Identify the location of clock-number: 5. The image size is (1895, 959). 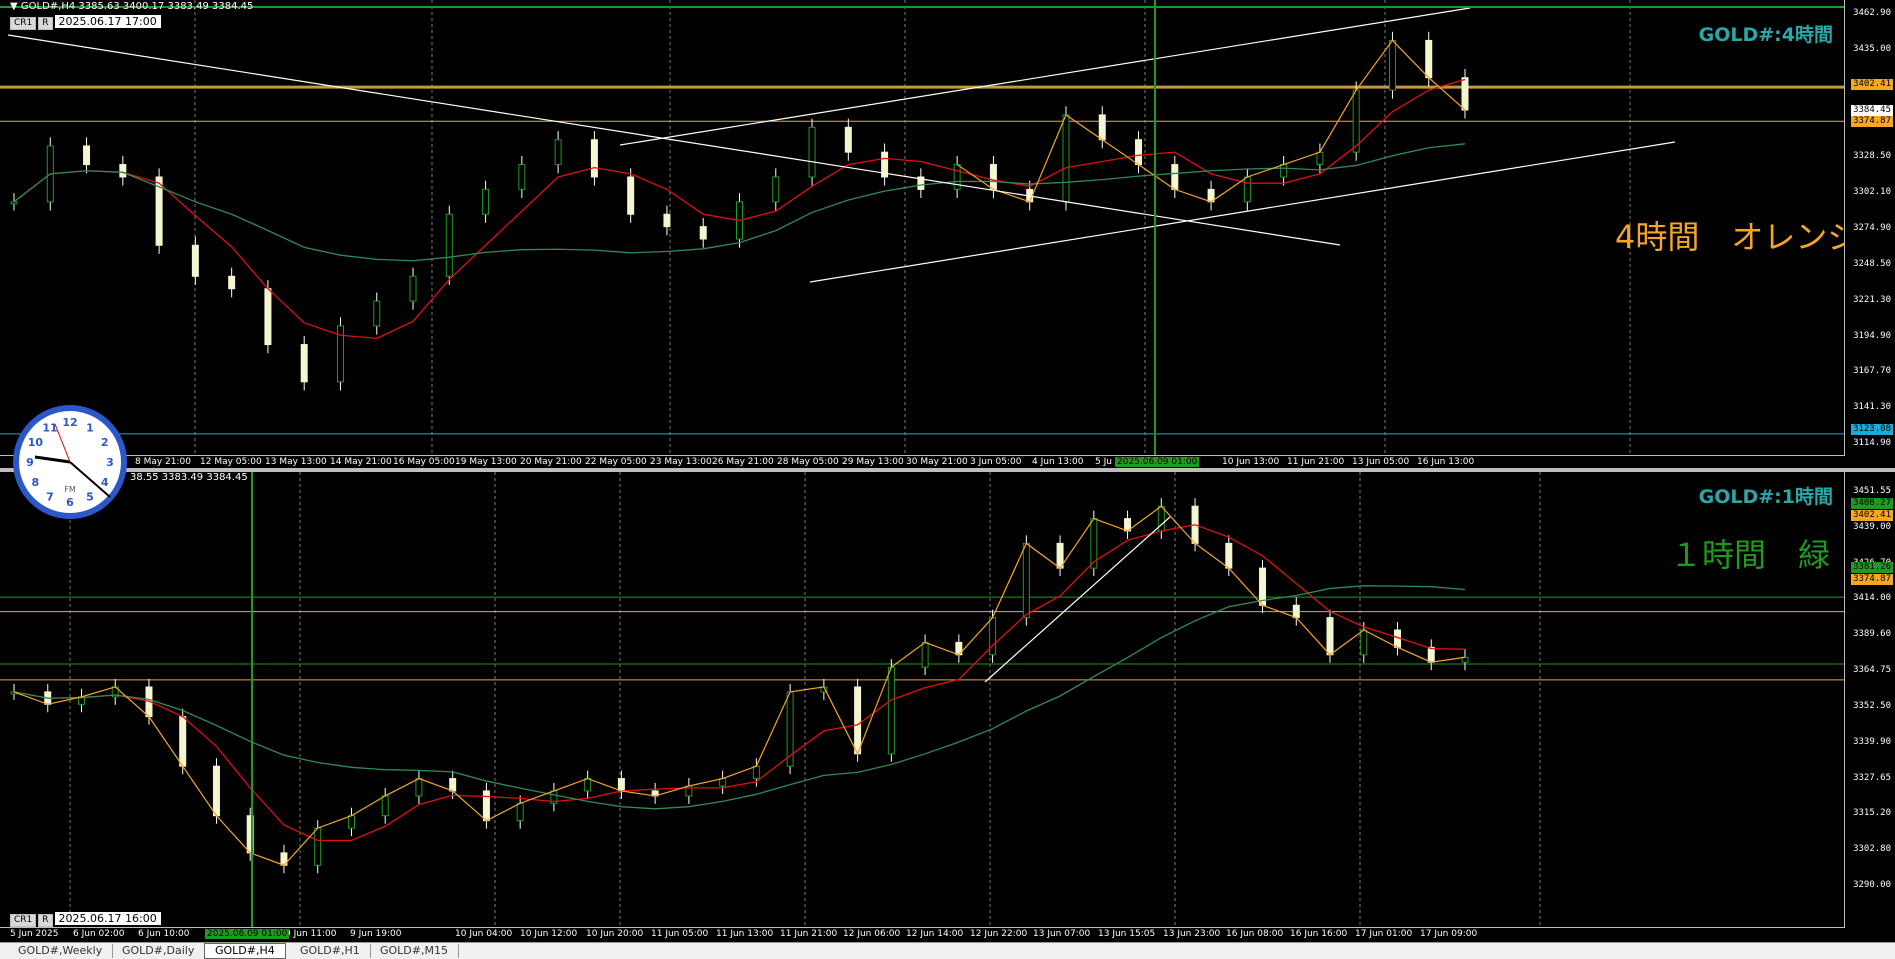
(90, 497).